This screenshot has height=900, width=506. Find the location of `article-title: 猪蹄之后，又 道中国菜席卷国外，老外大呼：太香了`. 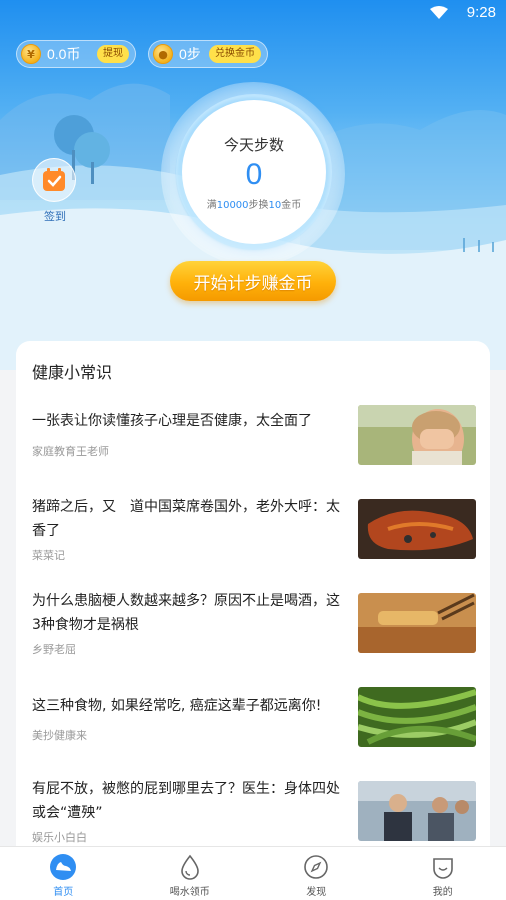

article-title: 猪蹄之后，又 道中国菜席卷国外，老外大呼：太香了 is located at coordinates (186, 519).